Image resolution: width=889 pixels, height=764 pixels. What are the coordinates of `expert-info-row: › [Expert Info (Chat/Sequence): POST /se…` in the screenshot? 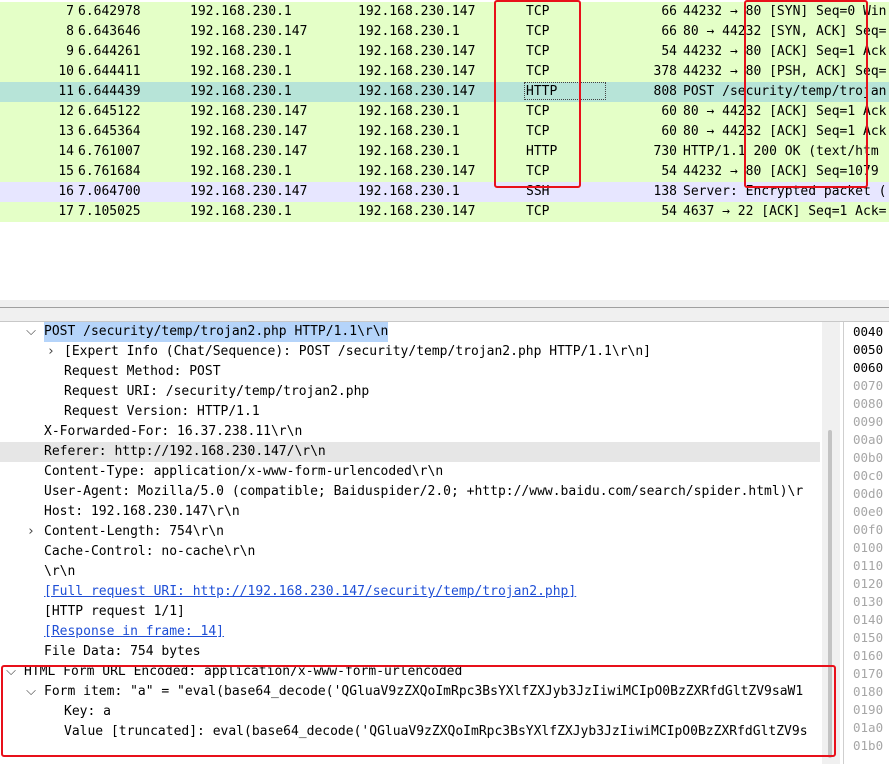 It's located at (410, 352).